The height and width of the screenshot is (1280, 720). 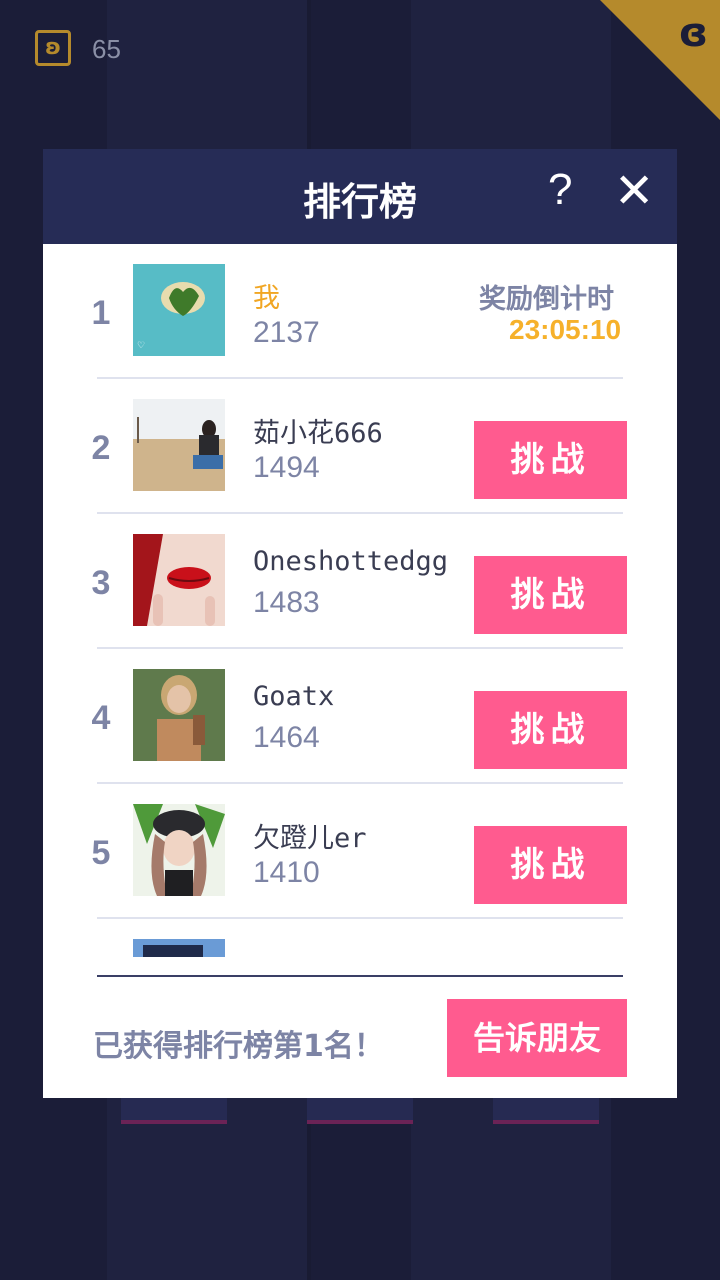 I want to click on countdown-timer: 23:05:10, so click(x=565, y=329).